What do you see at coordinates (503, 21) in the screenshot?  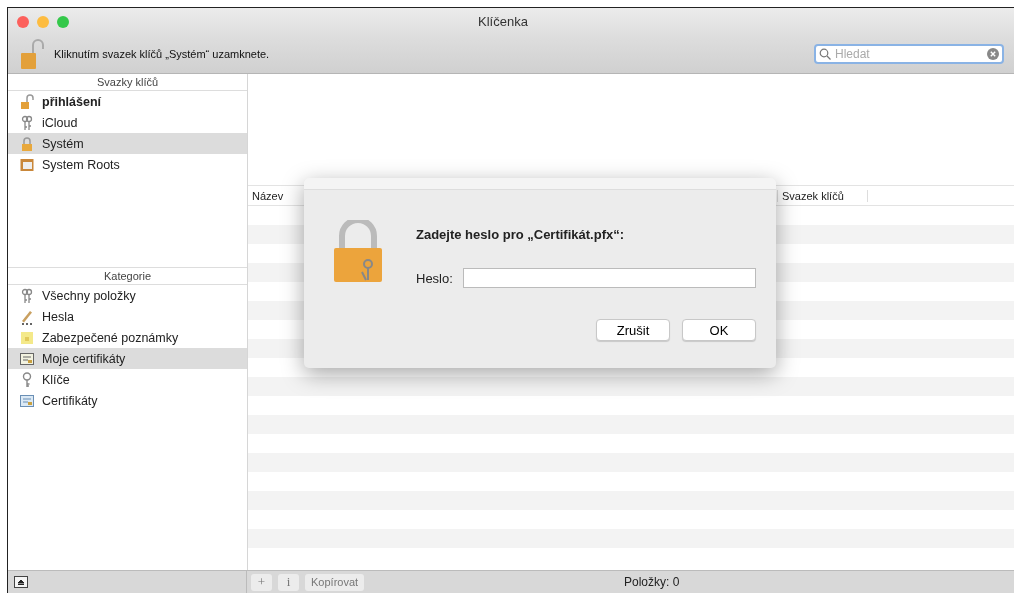 I see `window-title: Klíčenka` at bounding box center [503, 21].